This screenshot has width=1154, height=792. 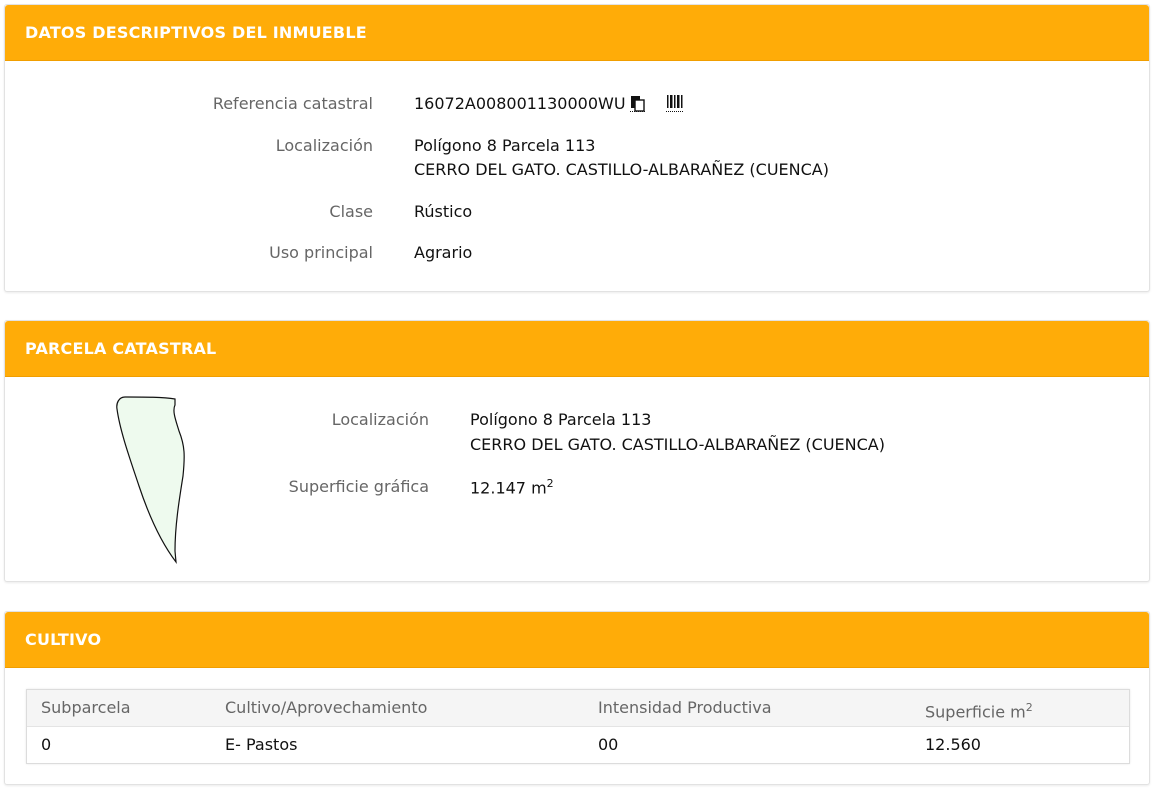 I want to click on referencia-label: Referencia catastral, so click(x=292, y=103).